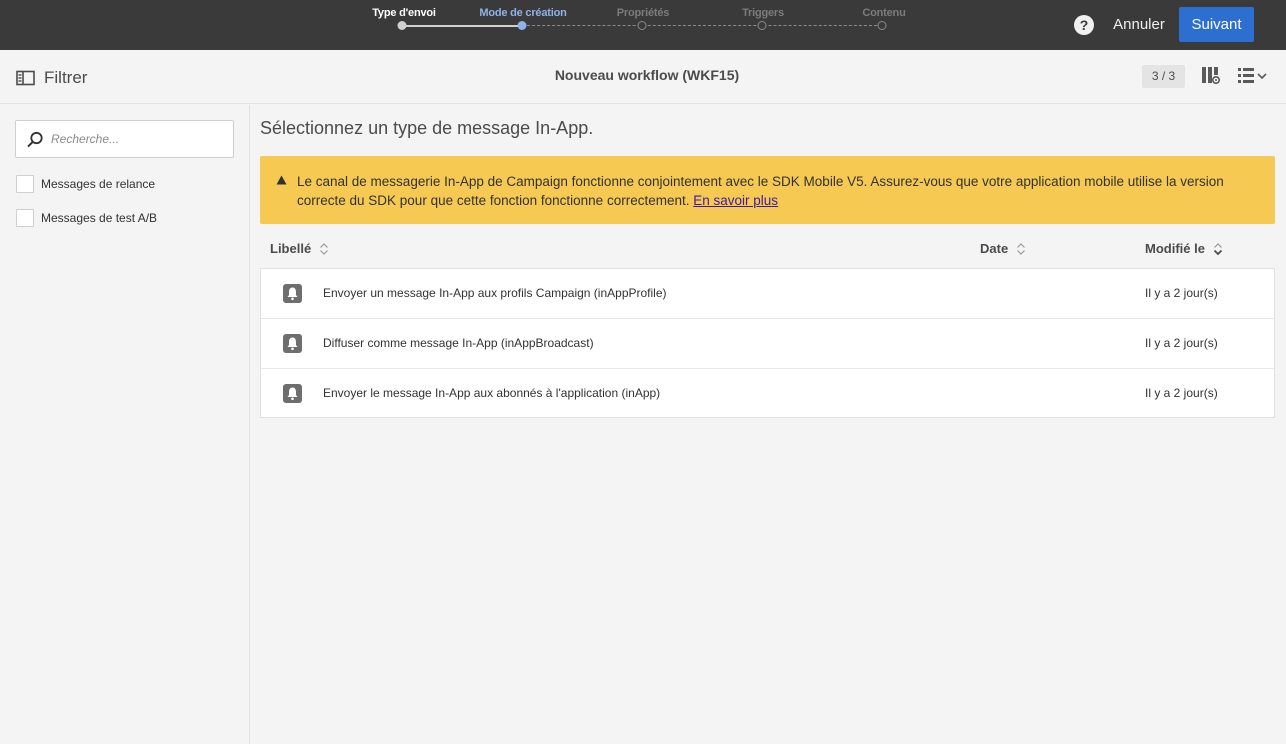 This screenshot has height=744, width=1286. Describe the element at coordinates (1175, 248) in the screenshot. I see `column-header-modified-text: Modifié le` at that location.